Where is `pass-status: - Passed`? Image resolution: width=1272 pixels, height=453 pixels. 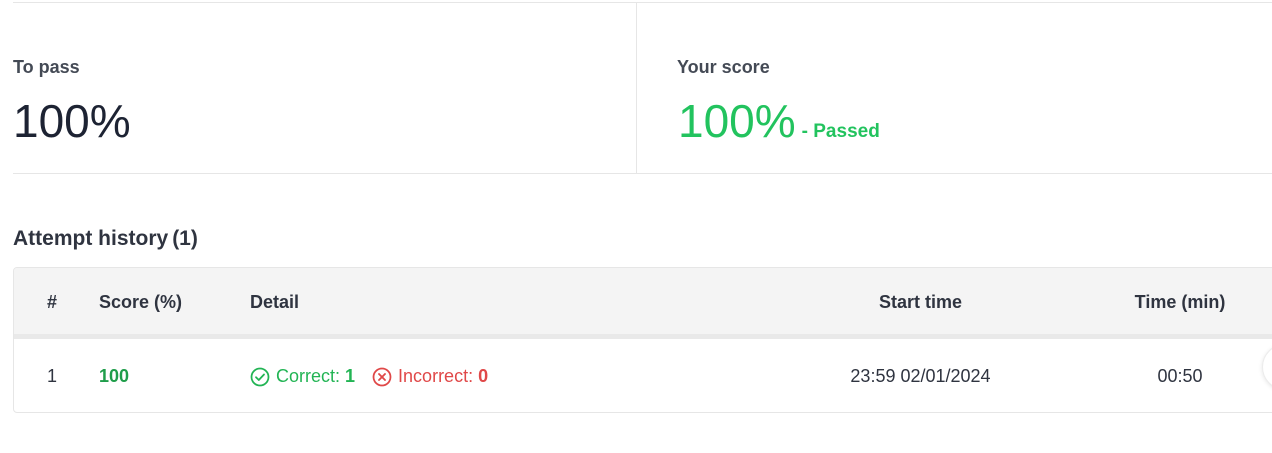 pass-status: - Passed is located at coordinates (840, 131).